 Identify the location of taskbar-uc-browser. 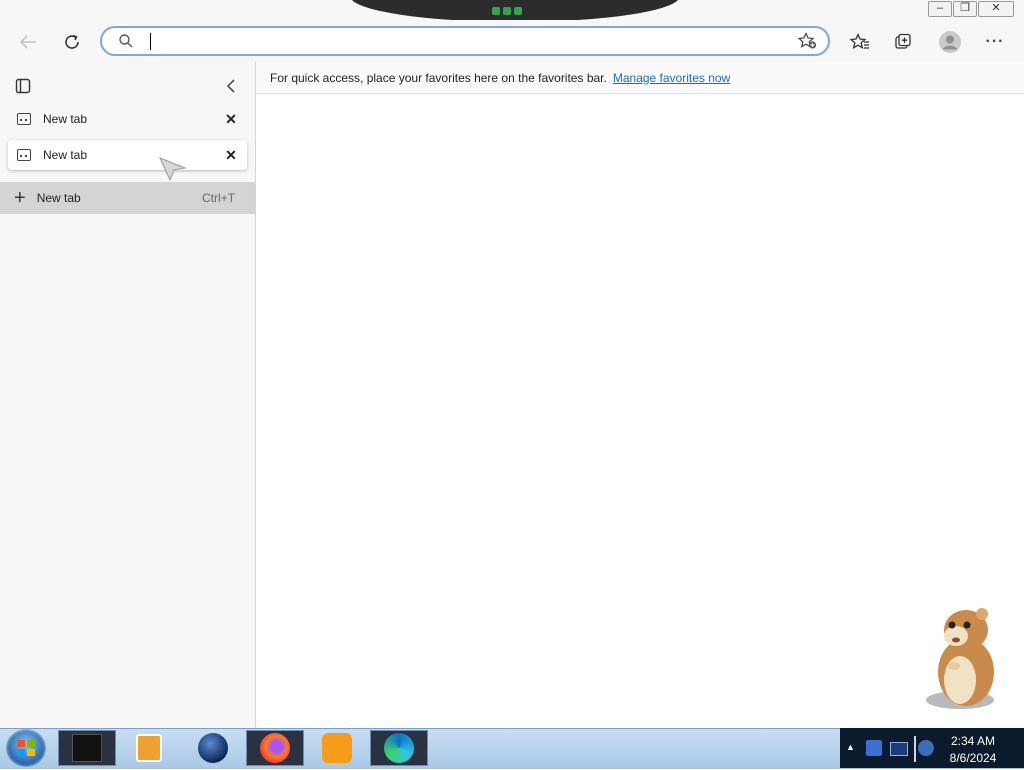
(337, 748).